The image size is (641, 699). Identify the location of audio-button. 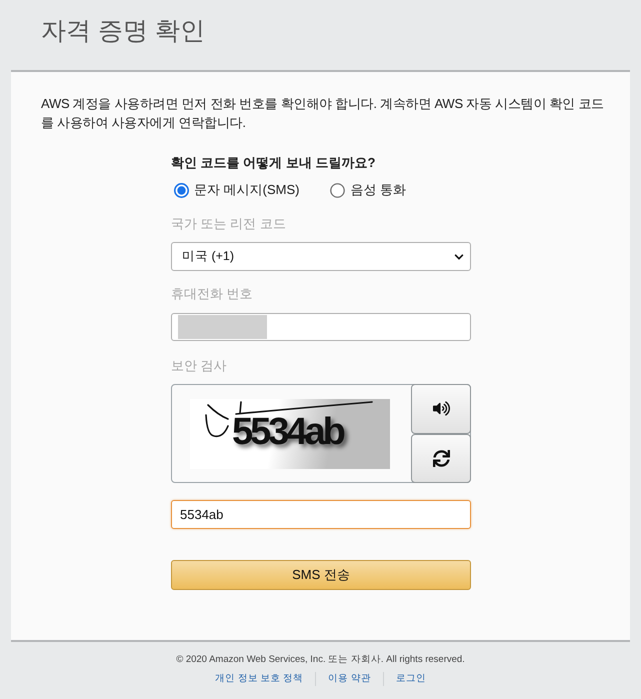
(441, 409).